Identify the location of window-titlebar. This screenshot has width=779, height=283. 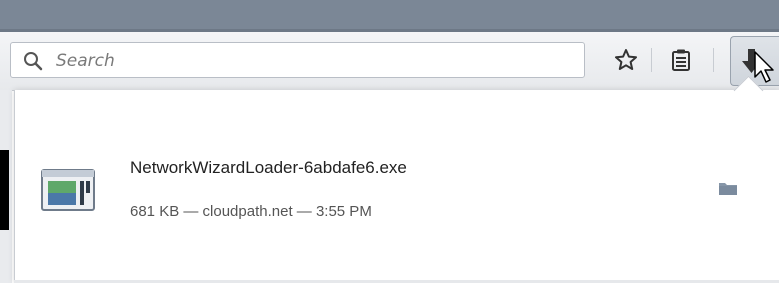
(389, 16).